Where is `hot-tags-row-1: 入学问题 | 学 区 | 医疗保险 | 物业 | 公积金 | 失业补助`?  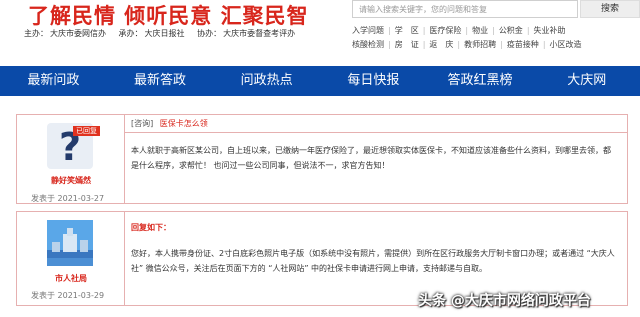 hot-tags-row-1: 入学问题 | 学 区 | 医疗保险 | 物业 | 公积金 | 失业补助 is located at coordinates (496, 31).